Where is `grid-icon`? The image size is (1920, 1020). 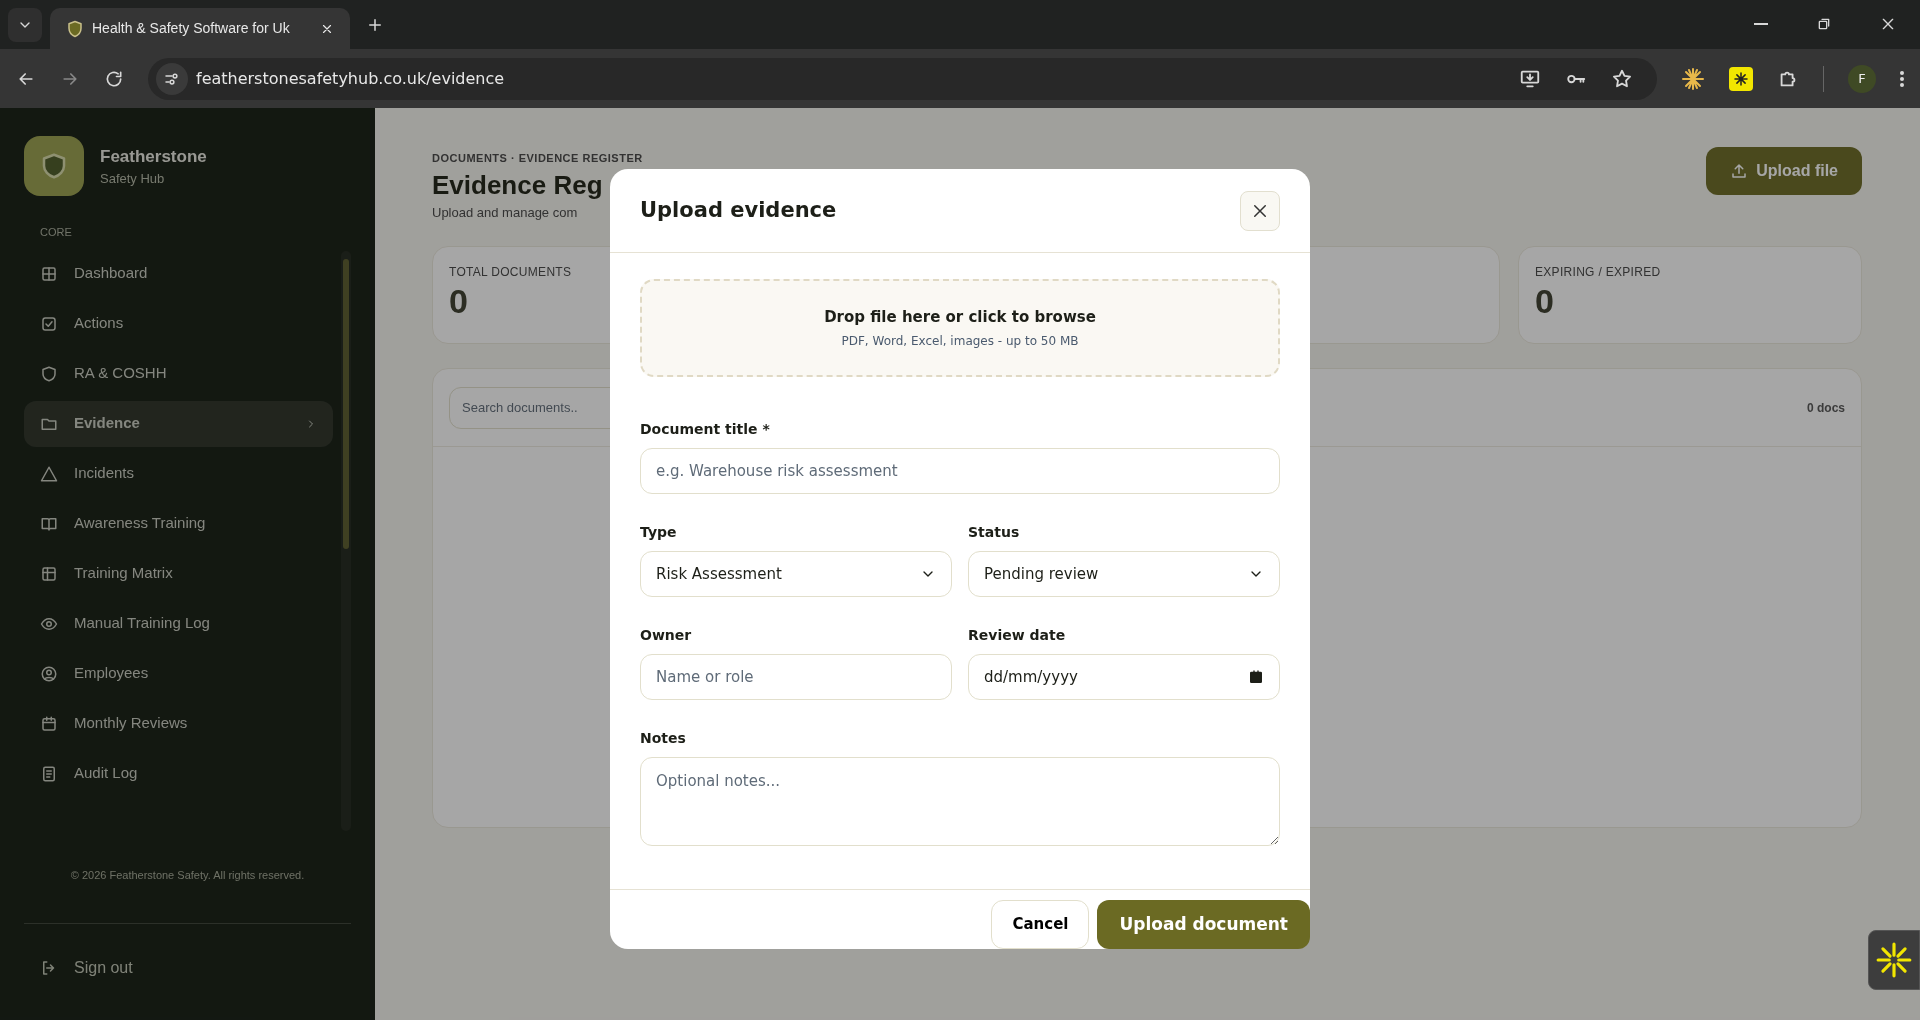
grid-icon is located at coordinates (49, 273).